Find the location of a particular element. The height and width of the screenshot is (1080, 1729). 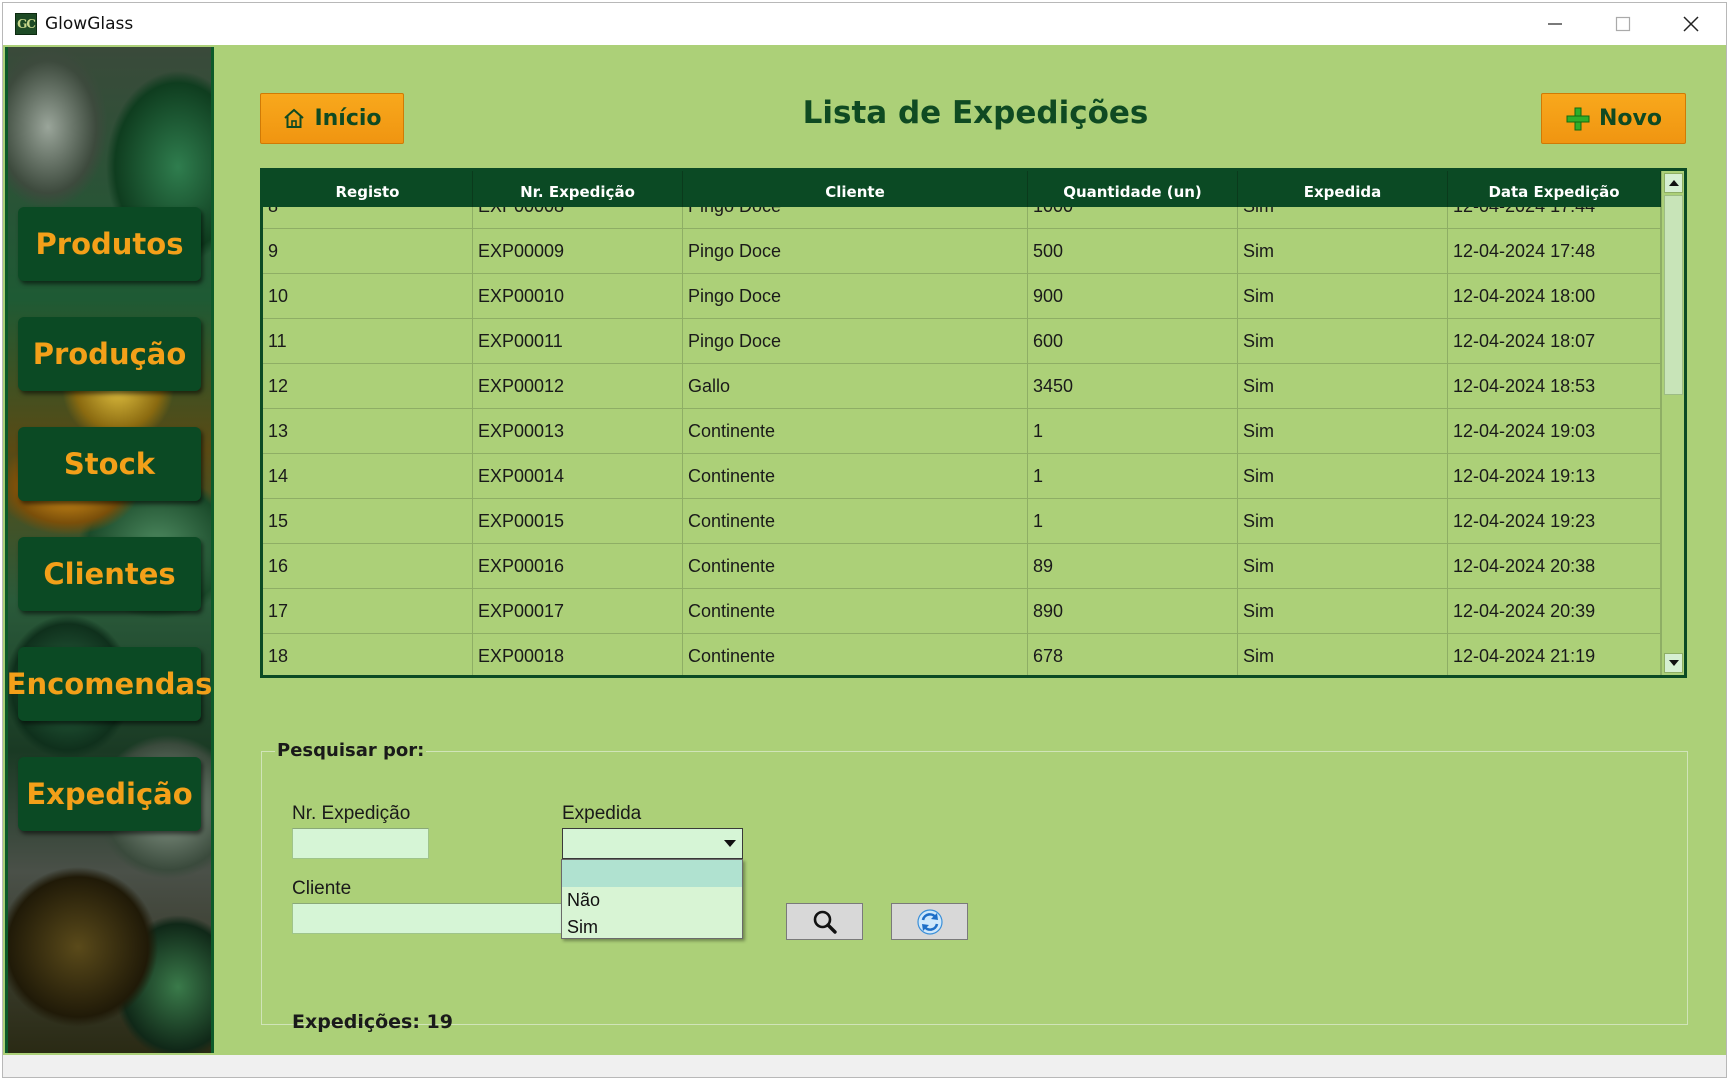

column-header: Registo is located at coordinates (368, 189).